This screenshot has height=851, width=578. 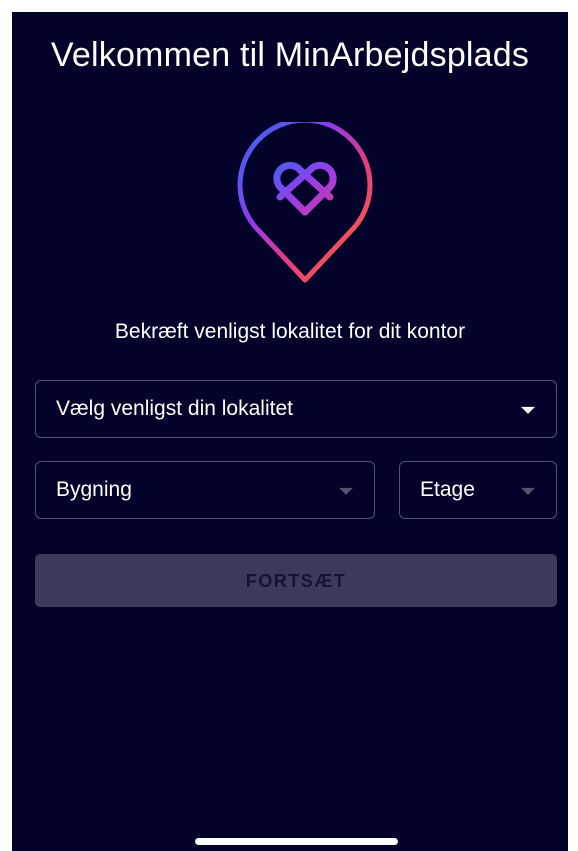 I want to click on building-select-value: Bygning, so click(x=94, y=489).